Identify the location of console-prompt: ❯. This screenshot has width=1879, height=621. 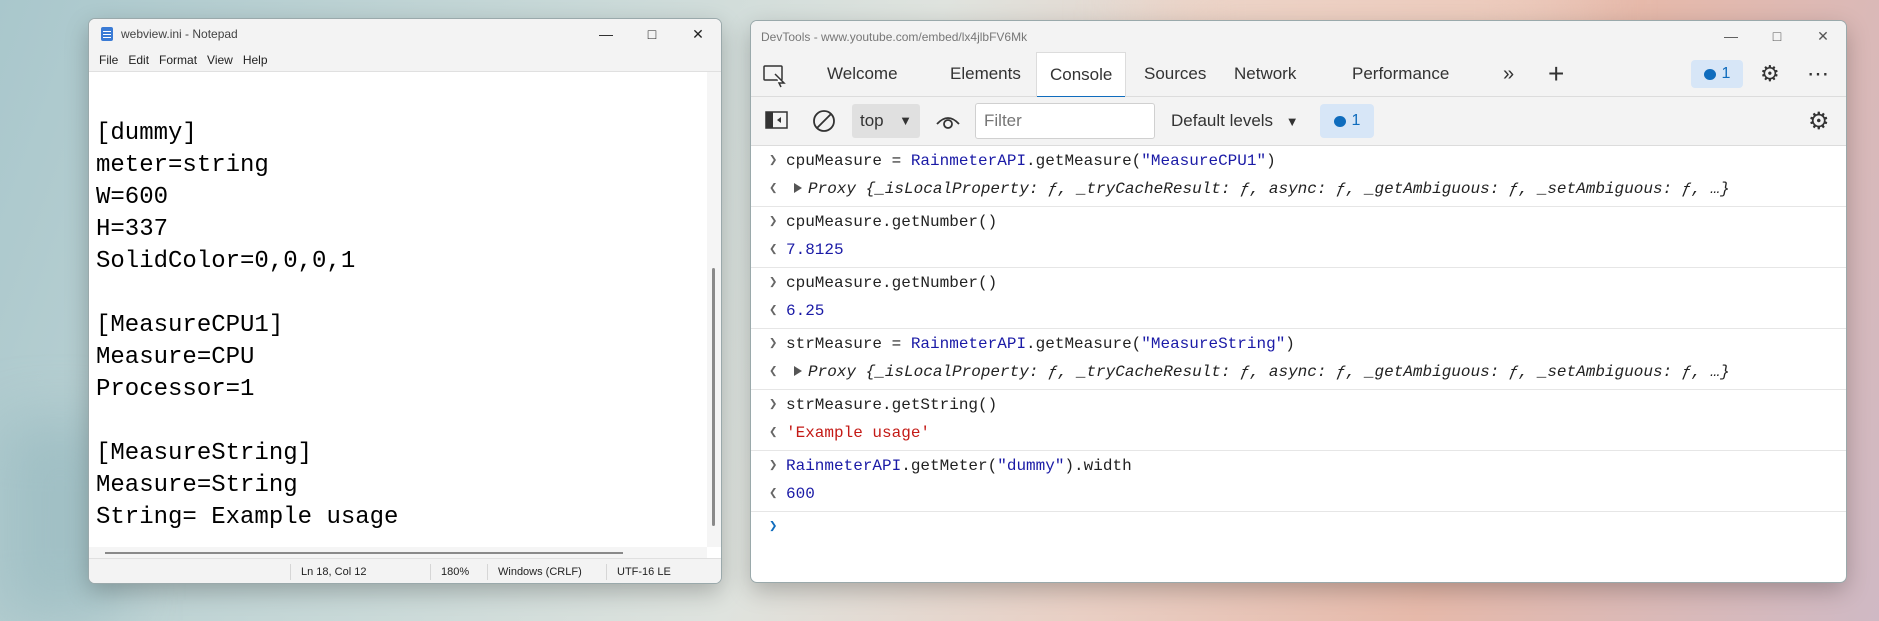
(1298, 527).